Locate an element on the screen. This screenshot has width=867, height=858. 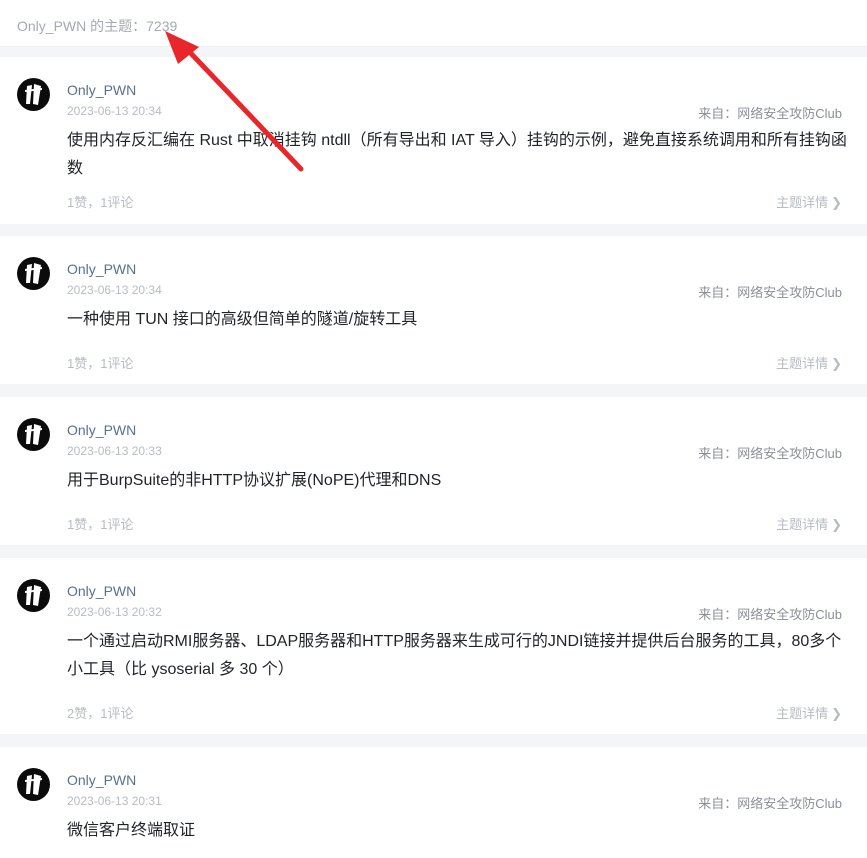
post-time: 2023-06-13 20:32 is located at coordinates (114, 612).